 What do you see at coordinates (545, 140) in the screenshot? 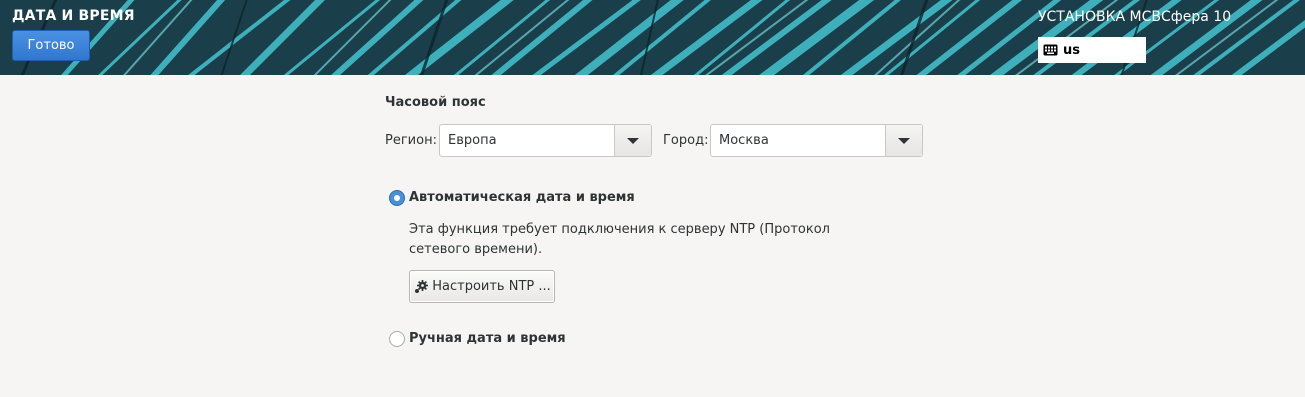
I see `region-combobox: Европа` at bounding box center [545, 140].